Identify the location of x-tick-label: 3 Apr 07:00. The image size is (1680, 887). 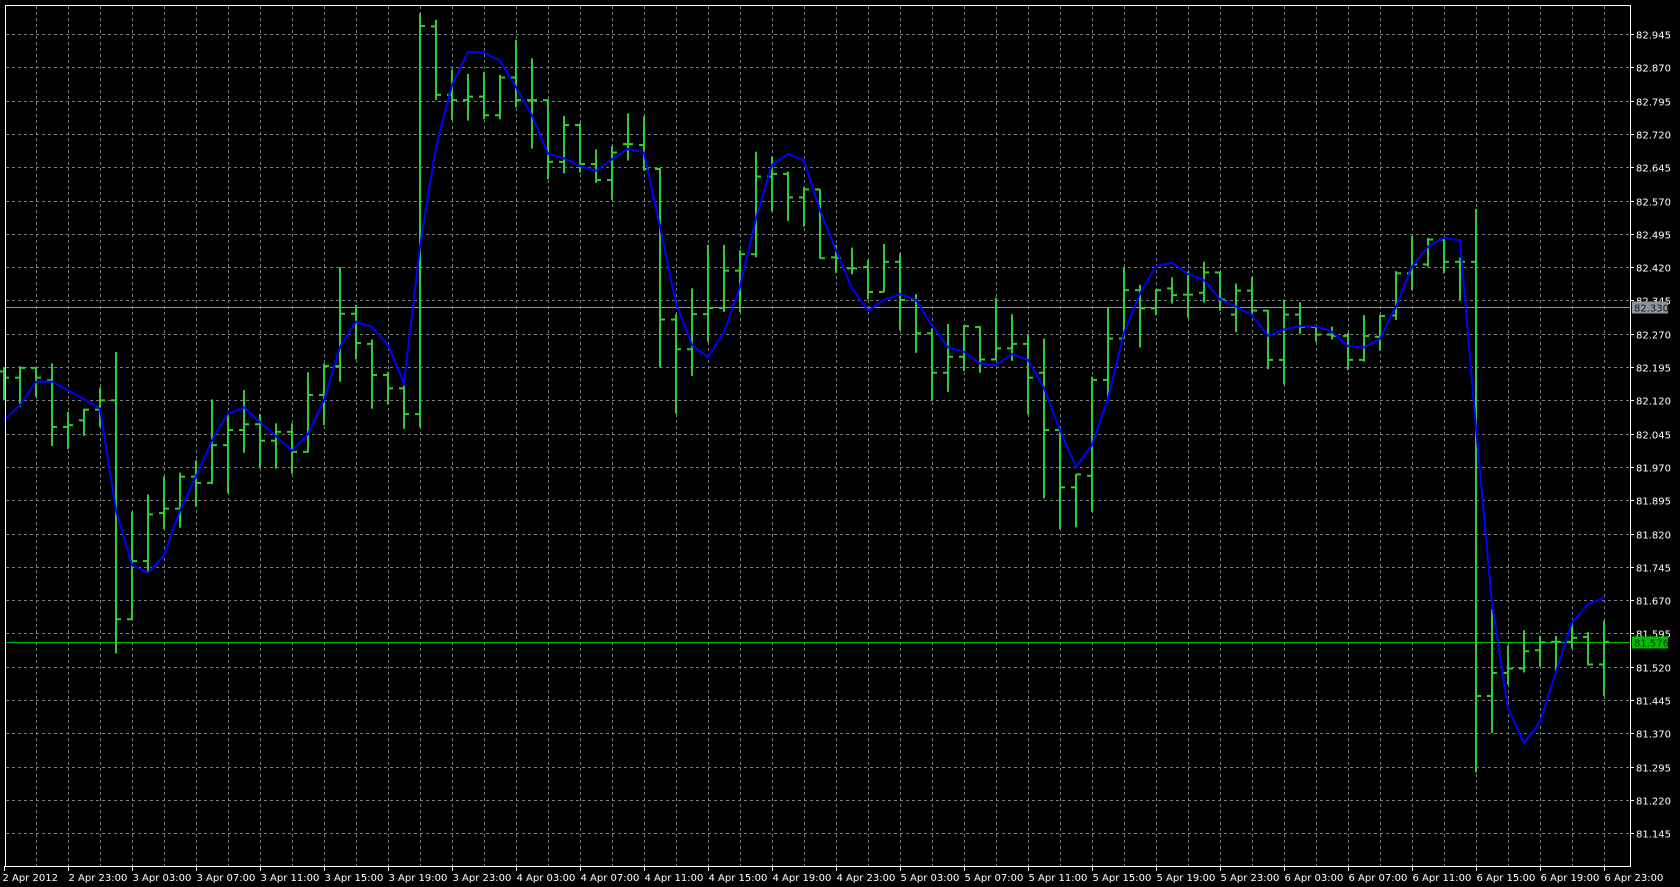
(226, 878).